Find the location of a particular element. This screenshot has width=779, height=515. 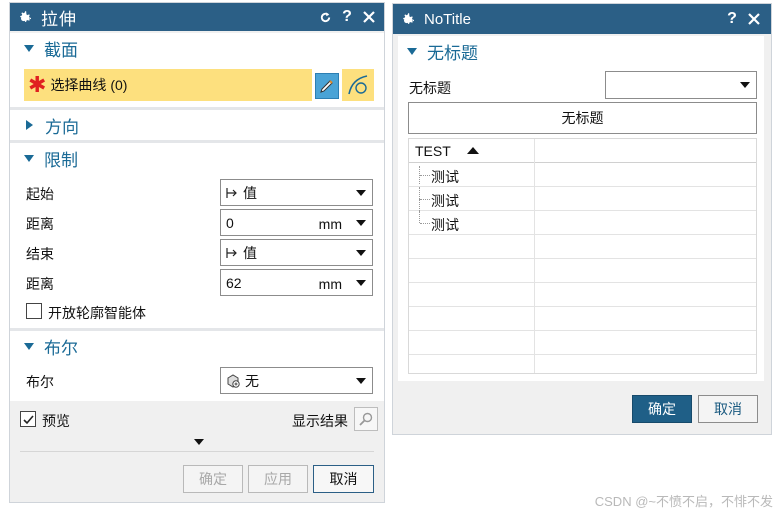

limits-header: 限制 is located at coordinates (197, 158).